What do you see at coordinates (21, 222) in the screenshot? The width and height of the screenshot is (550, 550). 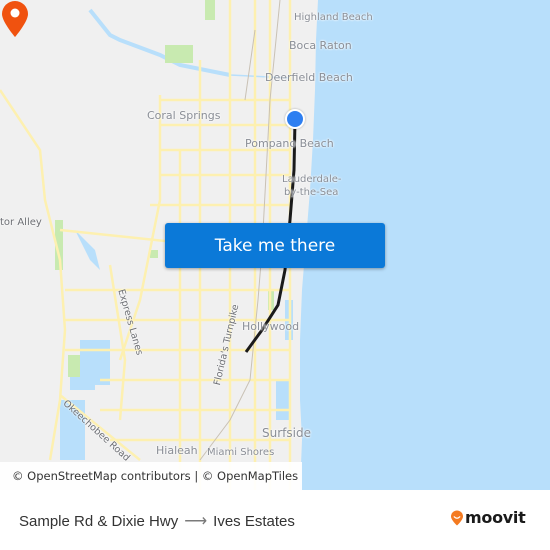 I see `road-alligator-alley: tor Alley` at bounding box center [21, 222].